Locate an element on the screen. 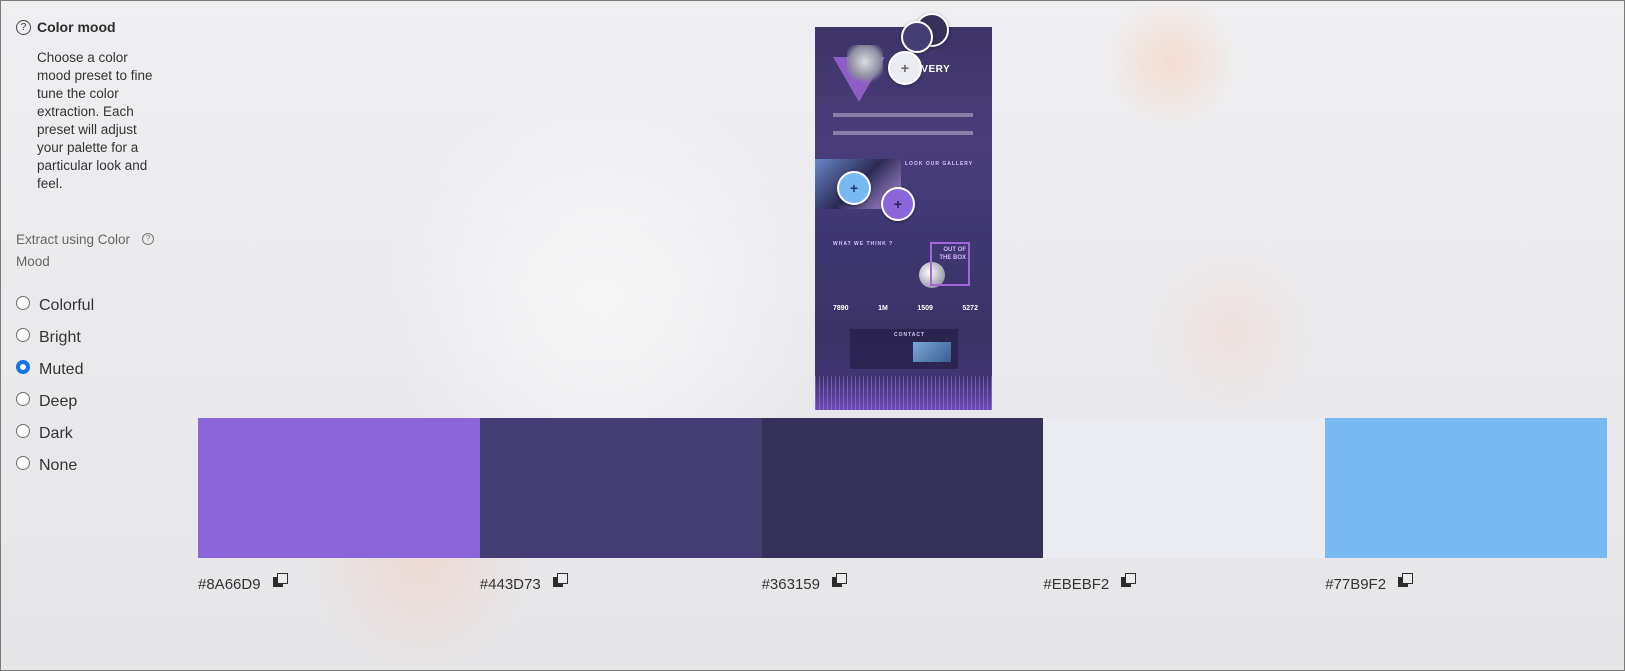 This screenshot has height=671, width=1625. radio-button-selected is located at coordinates (23, 367).